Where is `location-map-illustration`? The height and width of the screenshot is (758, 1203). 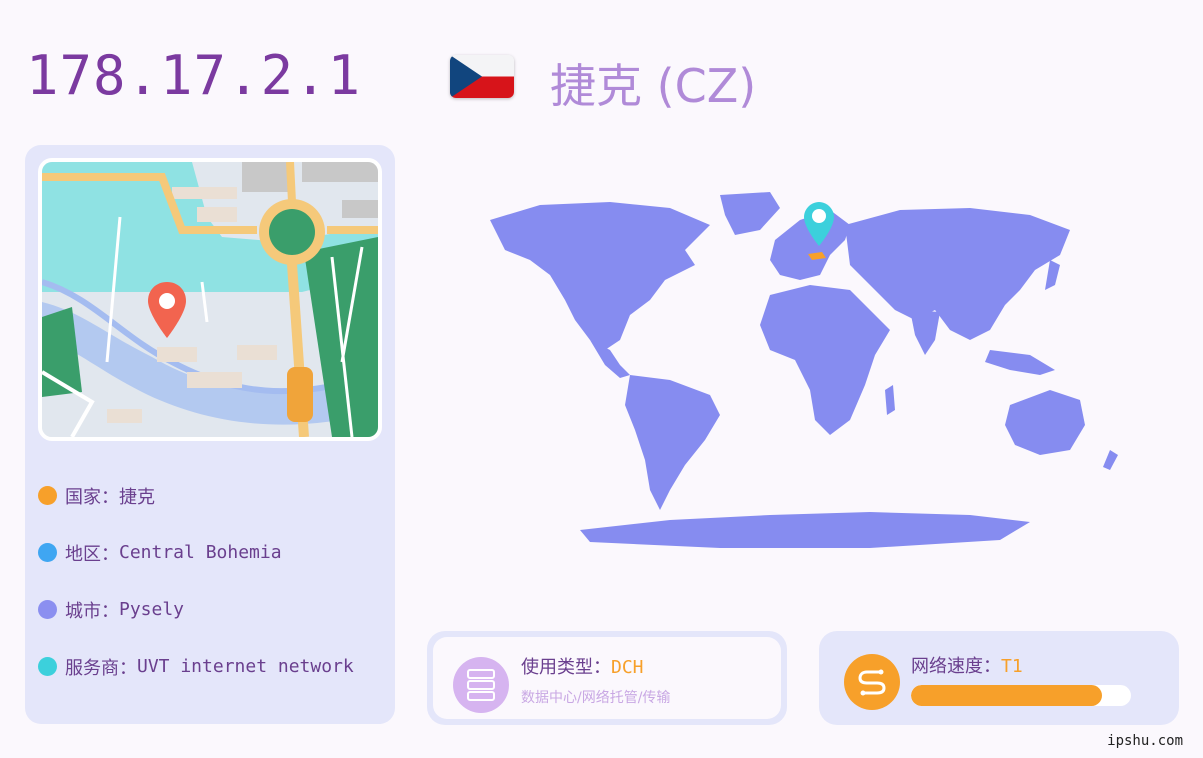 location-map-illustration is located at coordinates (210, 299).